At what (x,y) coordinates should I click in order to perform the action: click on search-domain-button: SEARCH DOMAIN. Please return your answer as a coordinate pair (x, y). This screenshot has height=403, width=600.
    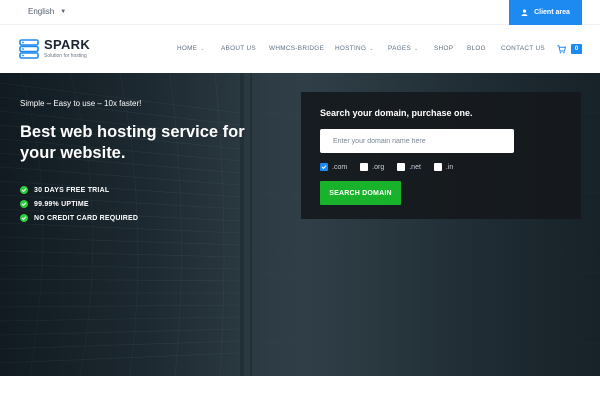
    Looking at the image, I should click on (360, 193).